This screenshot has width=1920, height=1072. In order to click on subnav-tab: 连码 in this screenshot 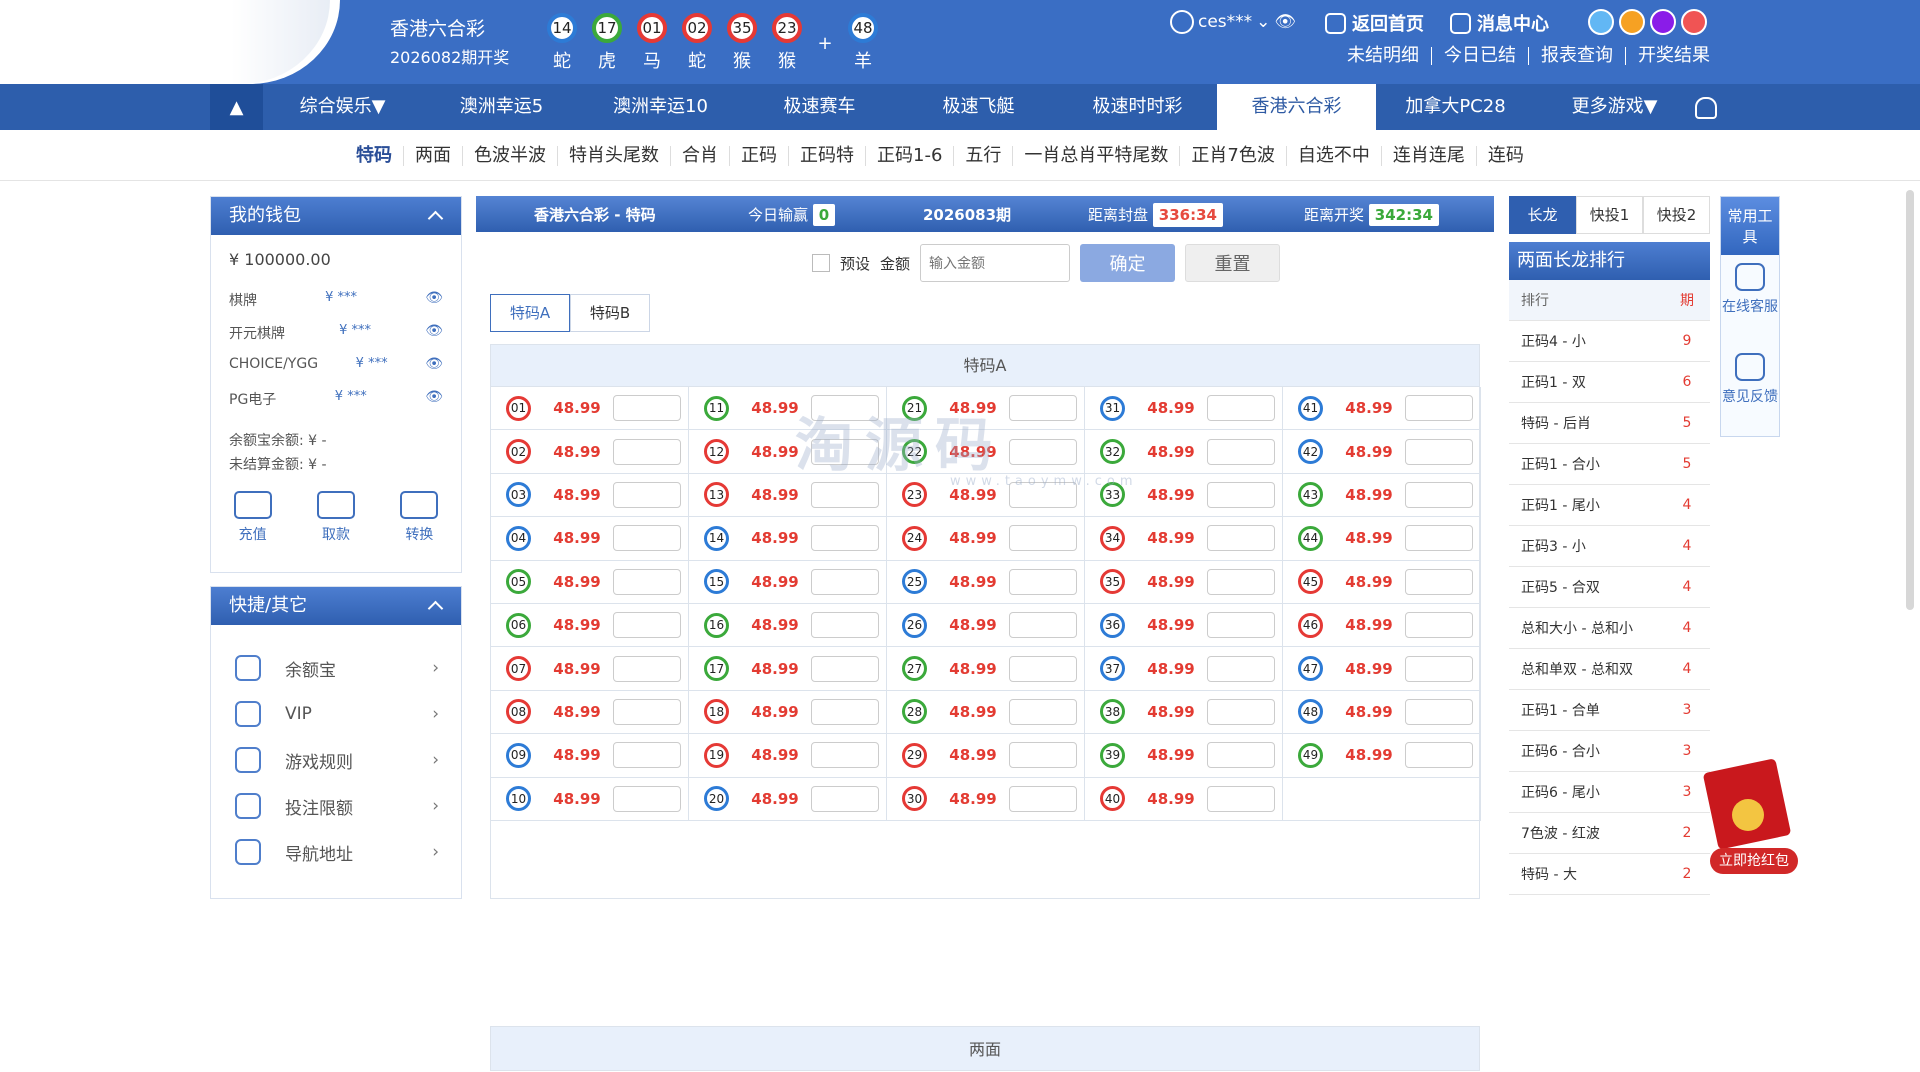, I will do `click(1506, 156)`.